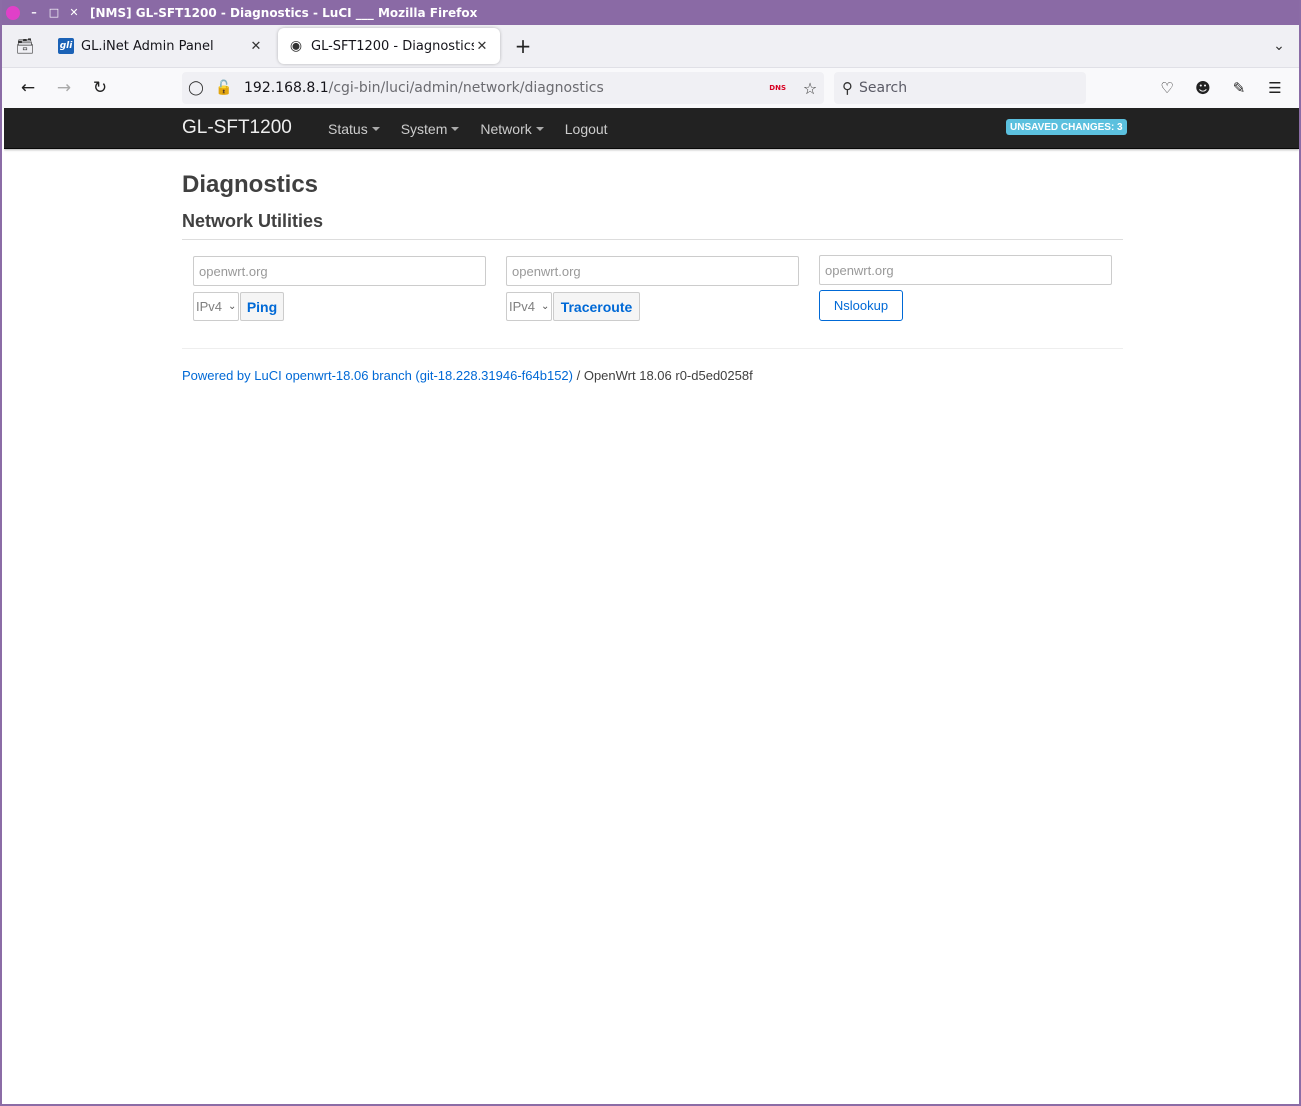  Describe the element at coordinates (13, 12) in the screenshot. I see `firefox-app-icon` at that location.